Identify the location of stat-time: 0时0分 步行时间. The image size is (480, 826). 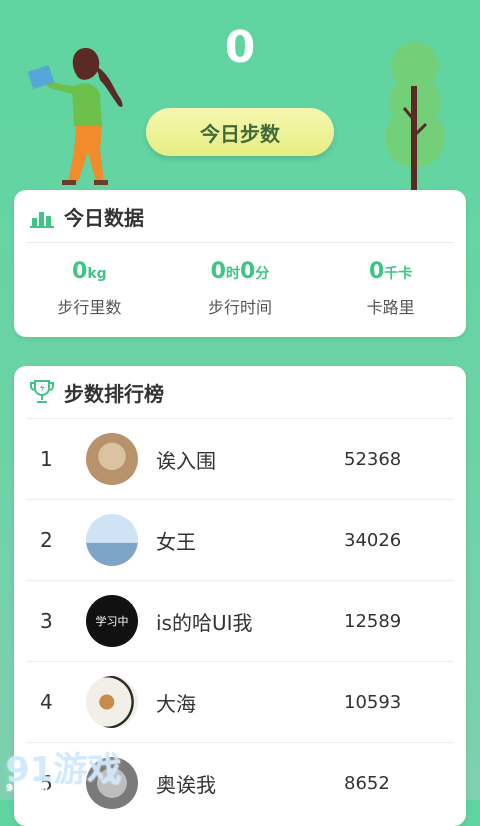
(240, 288).